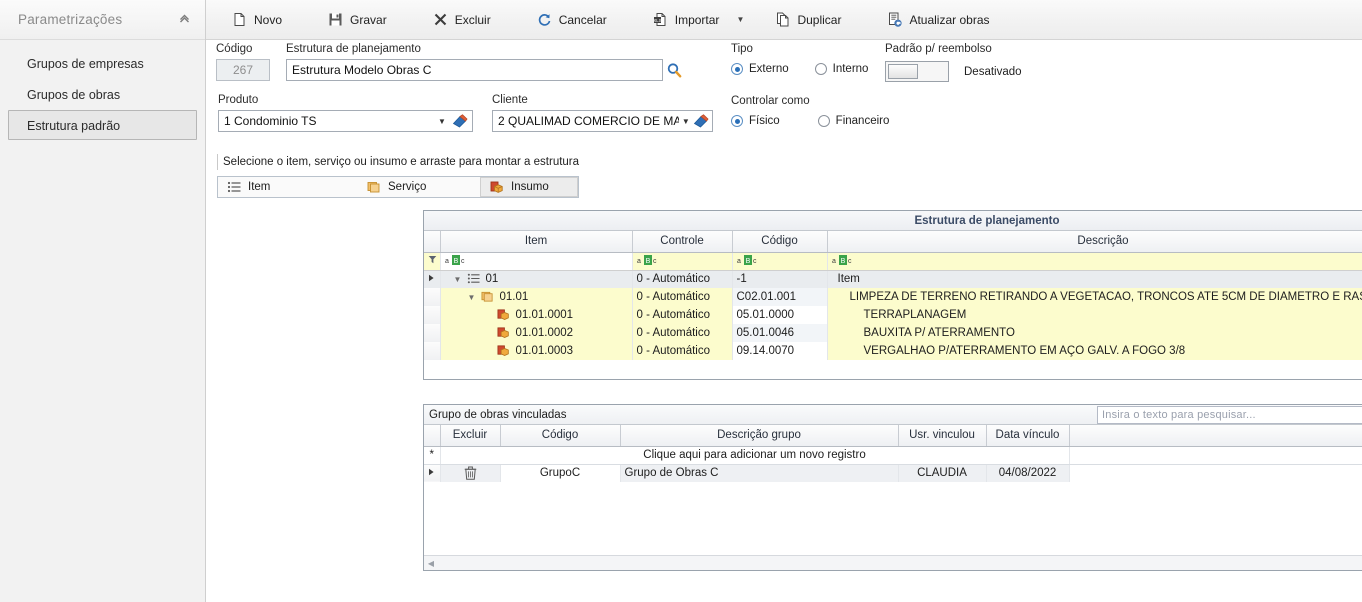  Describe the element at coordinates (102, 125) in the screenshot. I see `sidebar-item-estrutura-padrao: Estrutura padrão` at that location.